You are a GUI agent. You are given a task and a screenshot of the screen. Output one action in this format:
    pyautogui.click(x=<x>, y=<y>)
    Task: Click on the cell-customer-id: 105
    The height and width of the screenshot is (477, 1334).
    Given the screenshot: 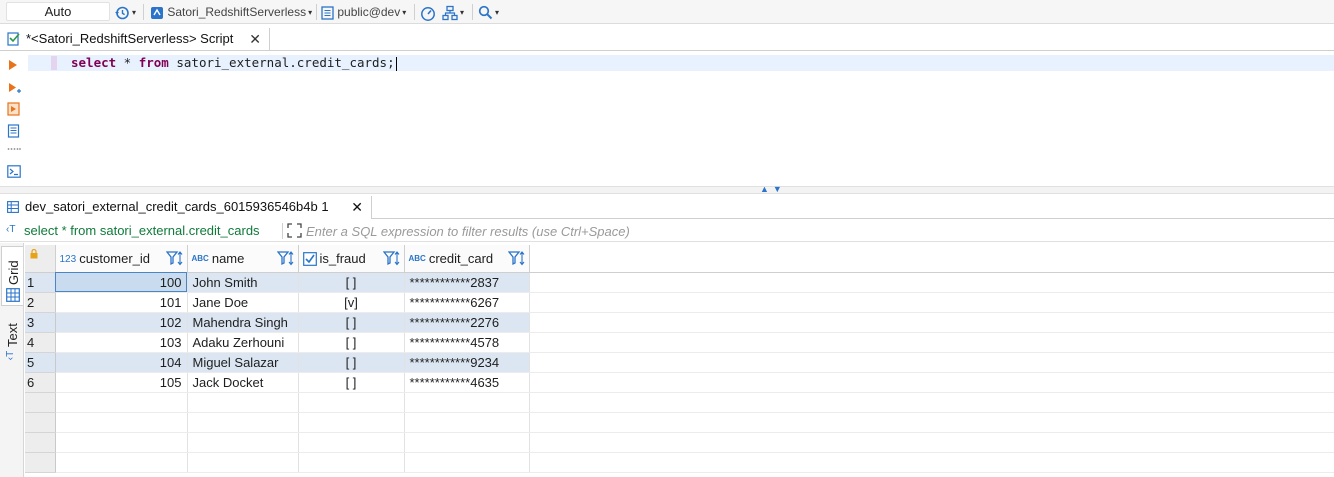 What is the action you would take?
    pyautogui.click(x=121, y=382)
    